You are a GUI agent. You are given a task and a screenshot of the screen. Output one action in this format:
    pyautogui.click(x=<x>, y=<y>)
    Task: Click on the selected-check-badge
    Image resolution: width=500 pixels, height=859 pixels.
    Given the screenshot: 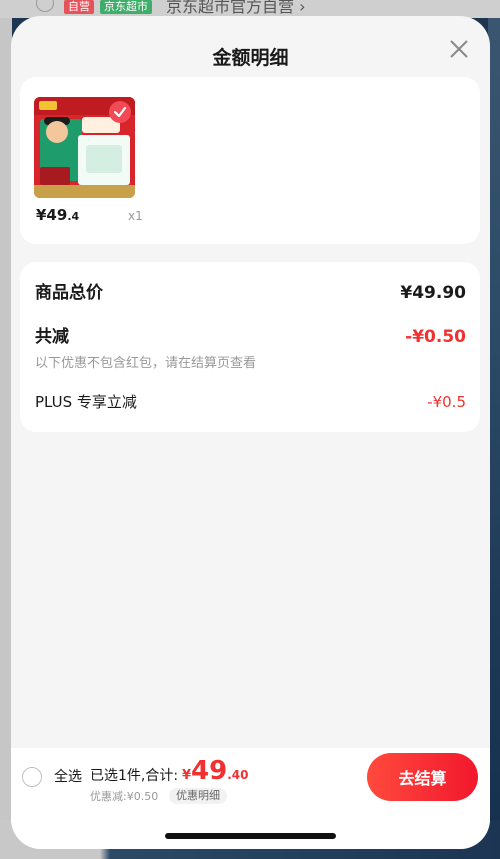 What is the action you would take?
    pyautogui.click(x=120, y=112)
    